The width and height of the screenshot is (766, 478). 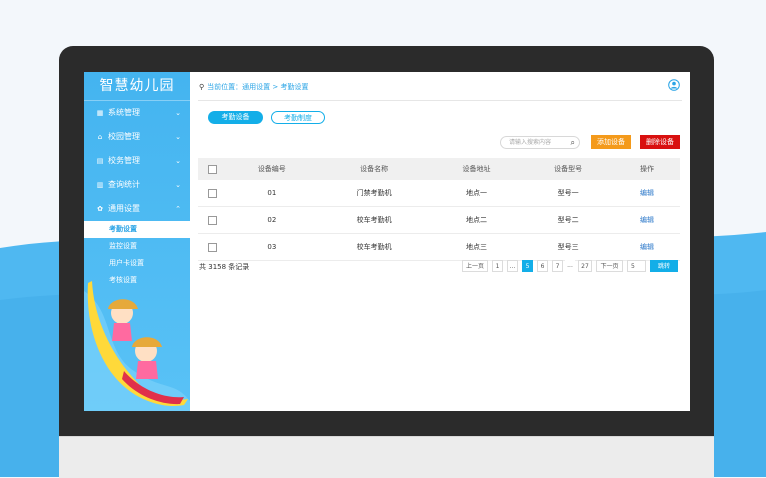 I want to click on gear-icon: ✿, so click(x=100, y=209).